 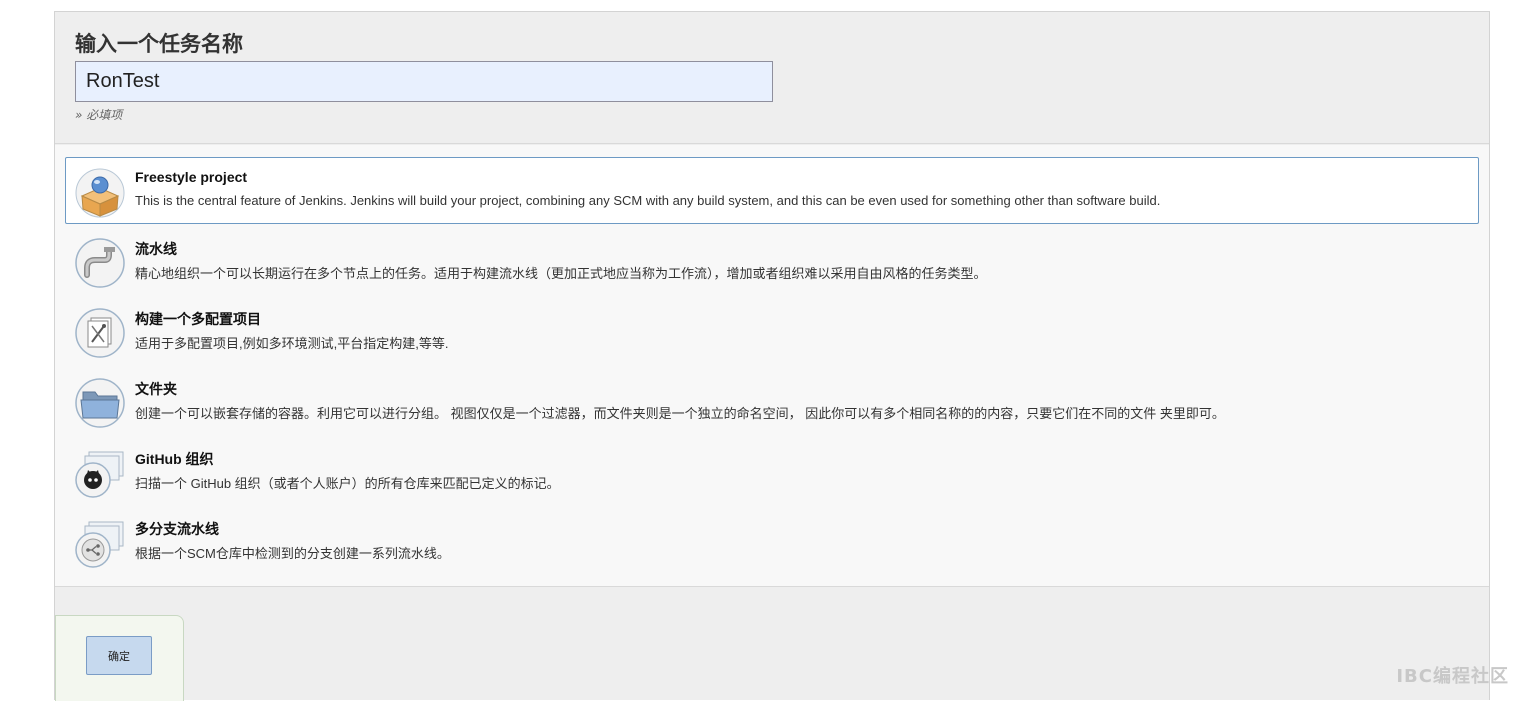 I want to click on github-org-icon, so click(x=100, y=473).